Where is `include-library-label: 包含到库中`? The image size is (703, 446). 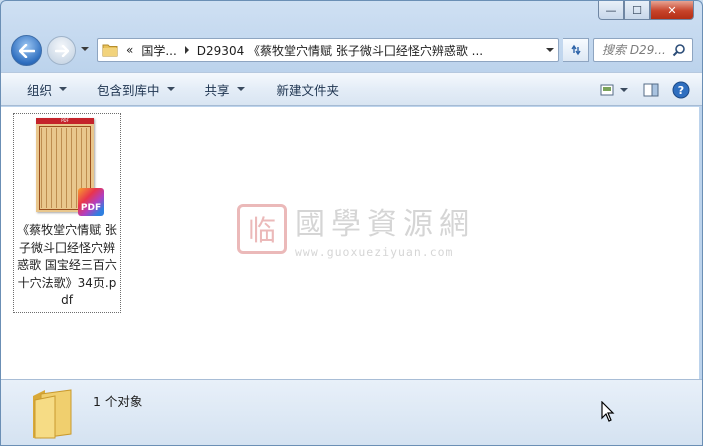 include-library-label: 包含到库中 is located at coordinates (128, 90).